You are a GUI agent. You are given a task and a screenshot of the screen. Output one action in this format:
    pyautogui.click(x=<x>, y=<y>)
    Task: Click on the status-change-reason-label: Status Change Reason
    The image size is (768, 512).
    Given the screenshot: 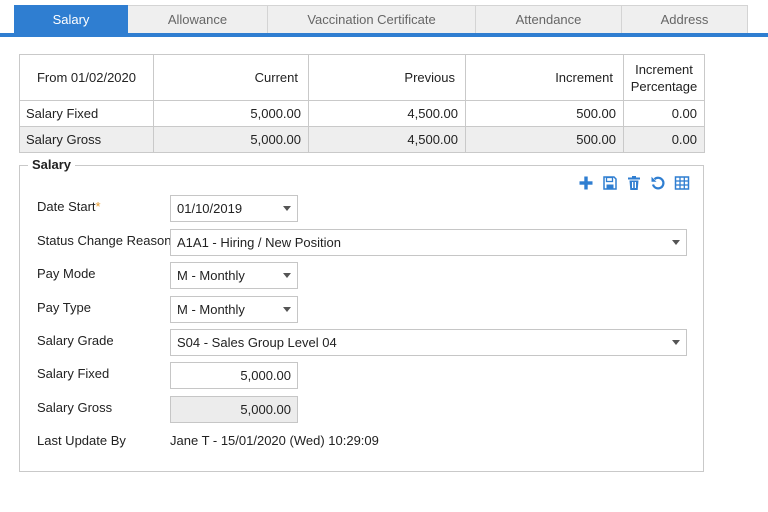 What is the action you would take?
    pyautogui.click(x=104, y=240)
    